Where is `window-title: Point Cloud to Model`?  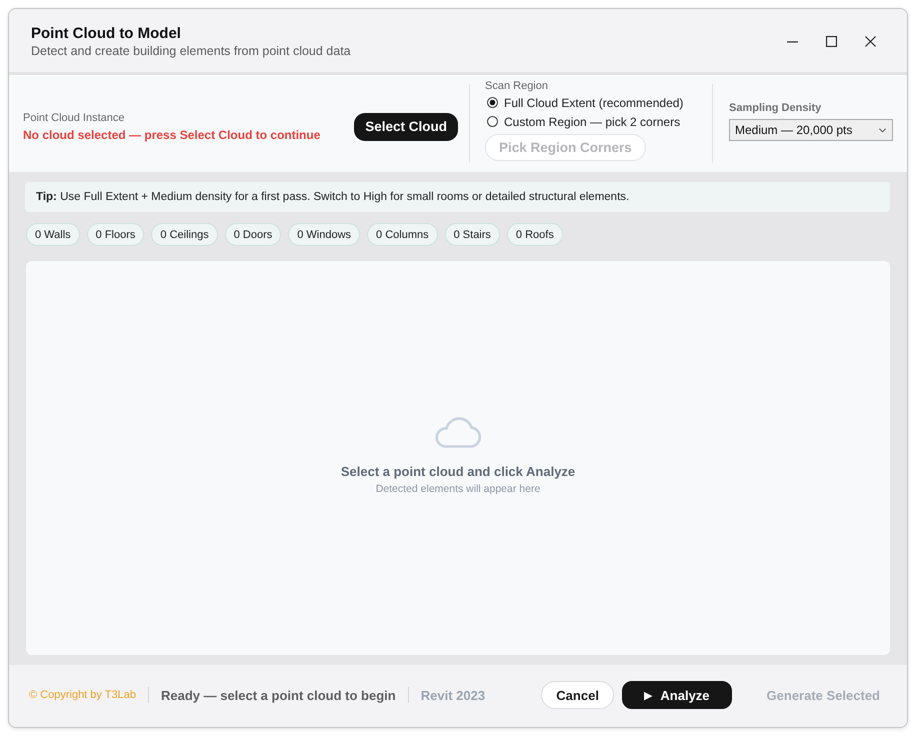 window-title: Point Cloud to Model is located at coordinates (106, 33).